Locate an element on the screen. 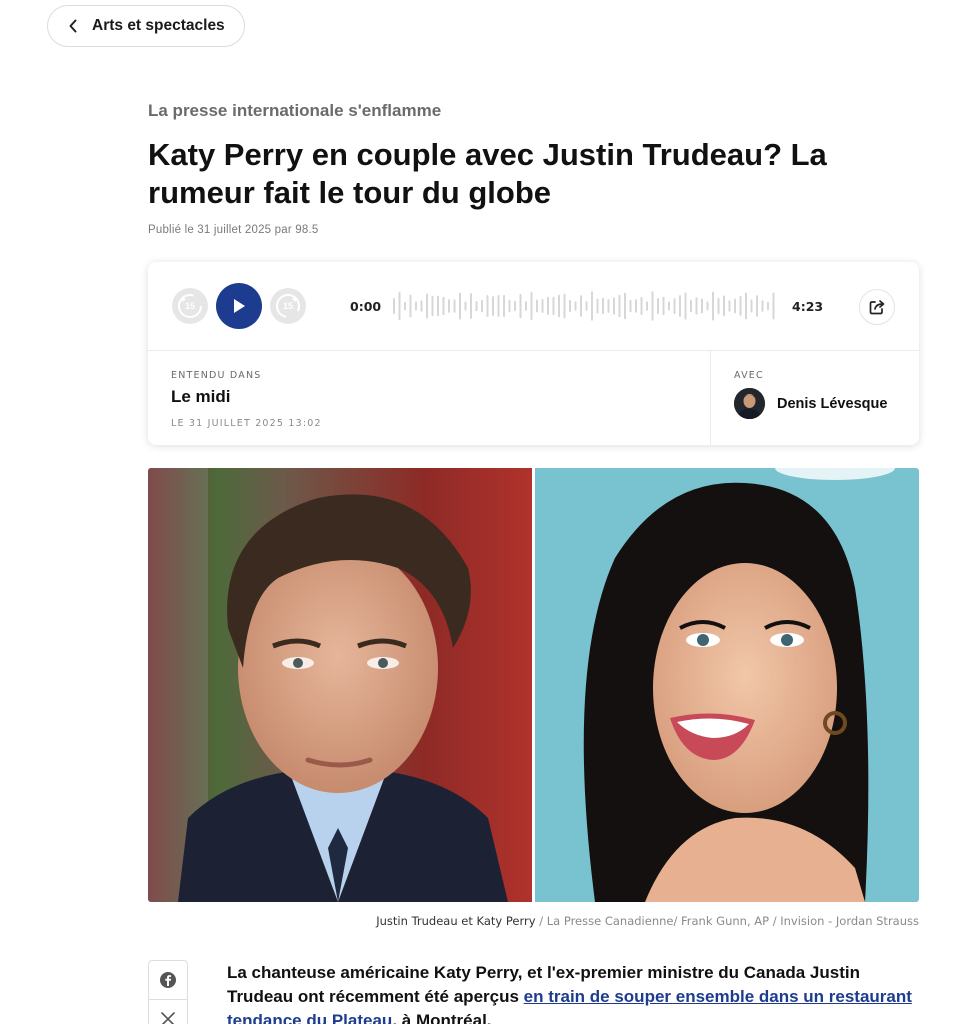 Image resolution: width=966 pixels, height=1024 pixels. social-share-bar is located at coordinates (168, 992).